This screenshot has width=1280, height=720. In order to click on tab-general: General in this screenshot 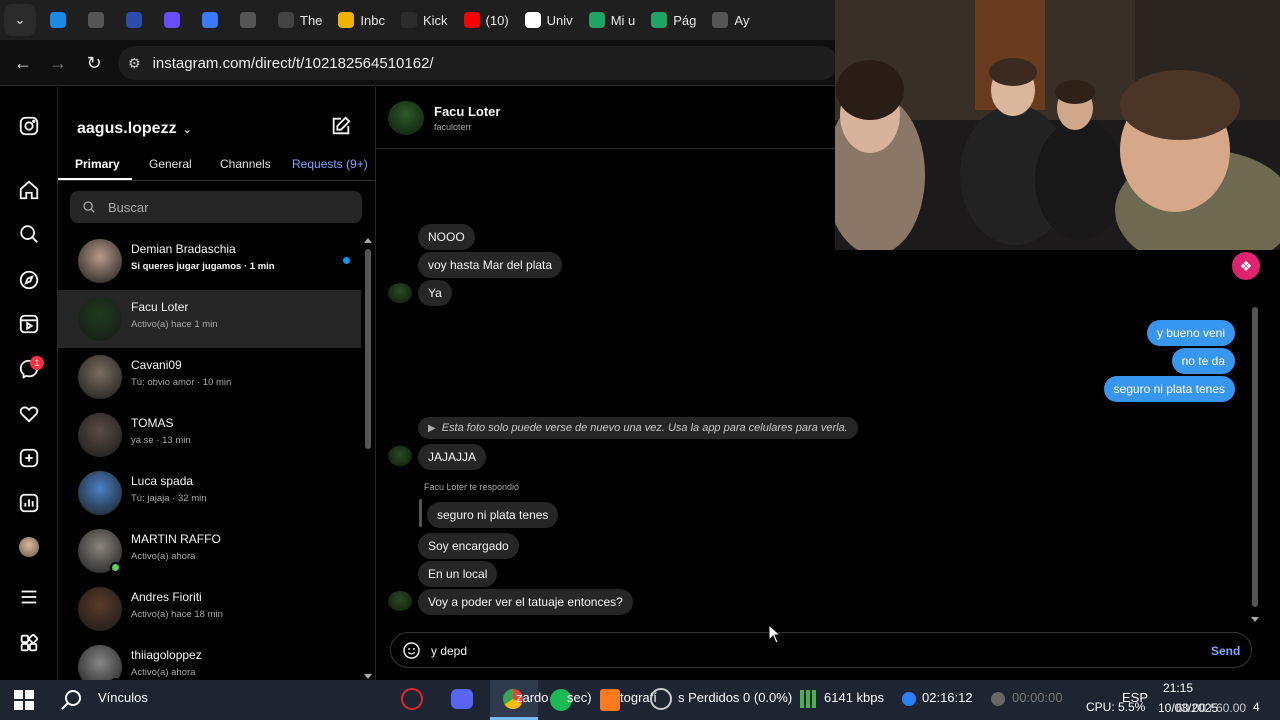, I will do `click(170, 164)`.